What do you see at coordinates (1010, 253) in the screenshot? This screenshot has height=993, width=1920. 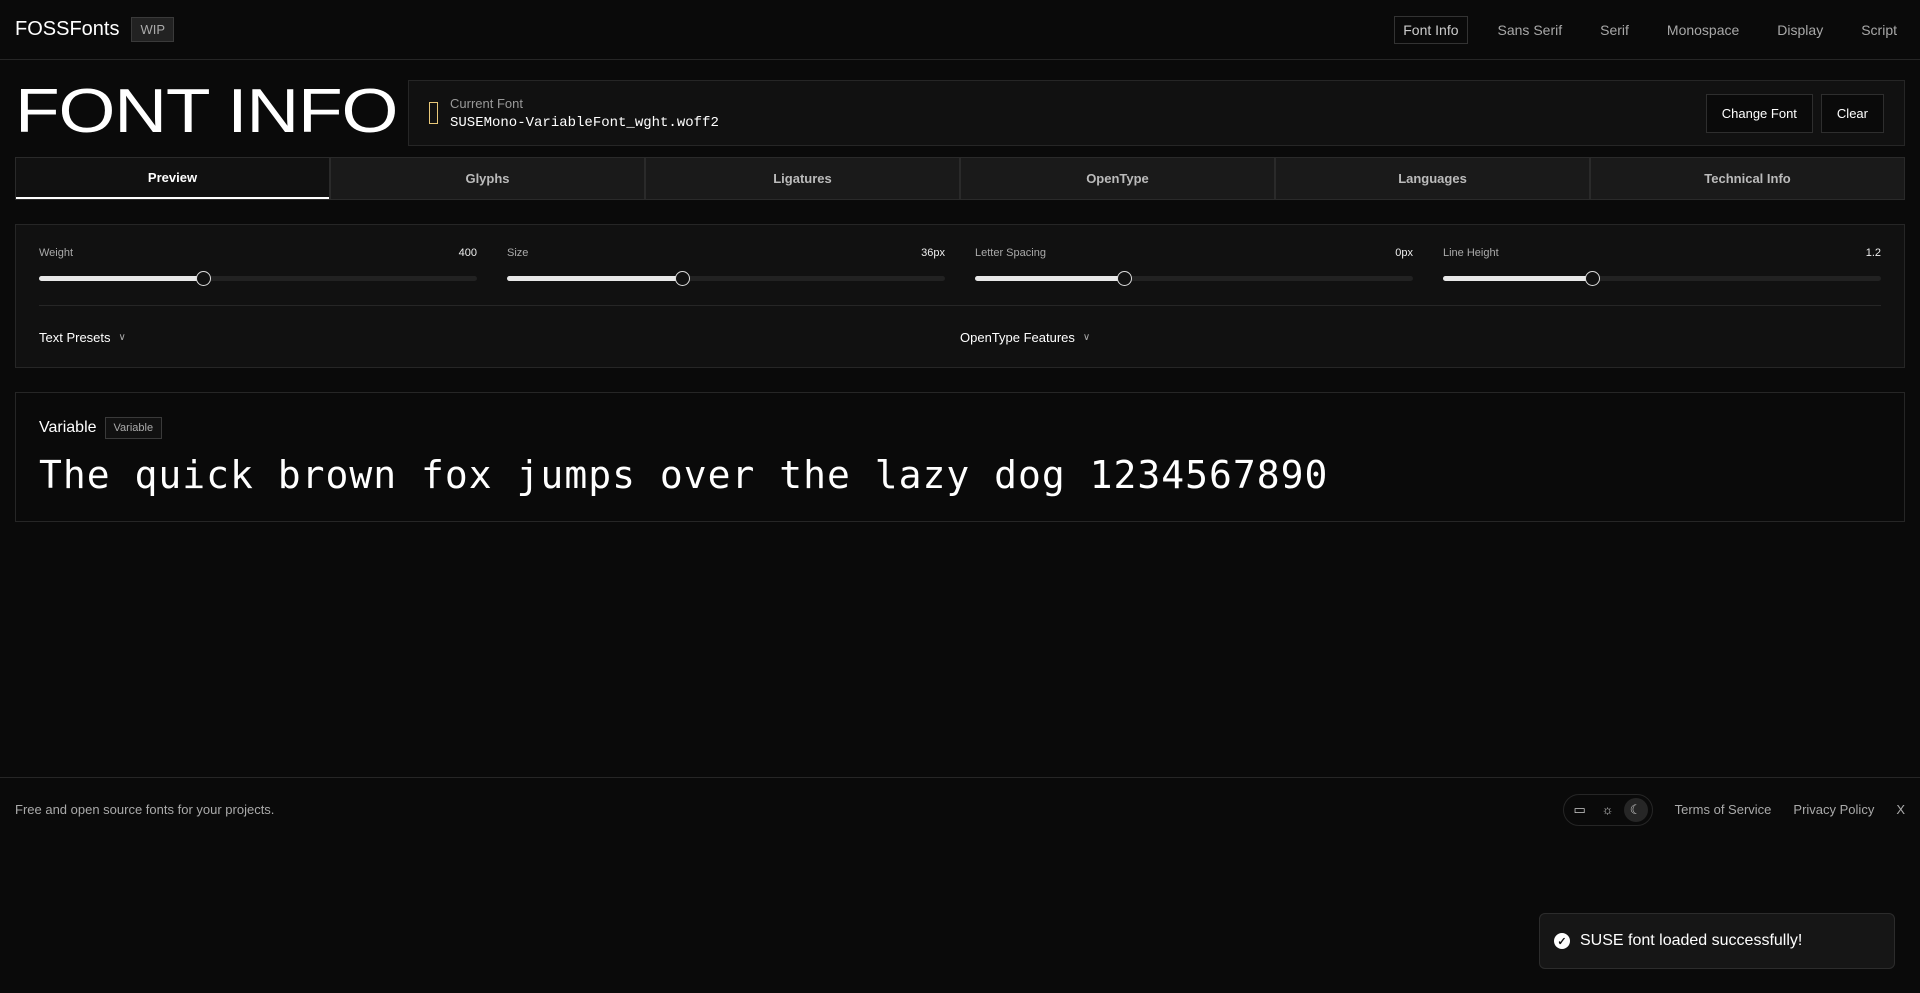 I see `slider-label: Letter Spacing` at bounding box center [1010, 253].